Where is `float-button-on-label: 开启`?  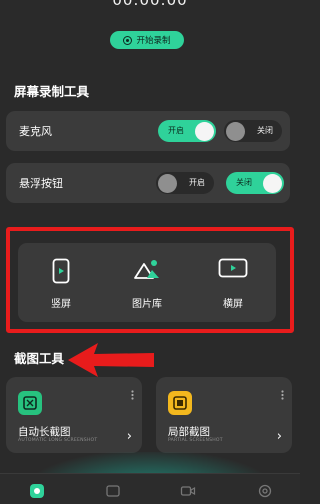 float-button-on-label: 开启 is located at coordinates (197, 182).